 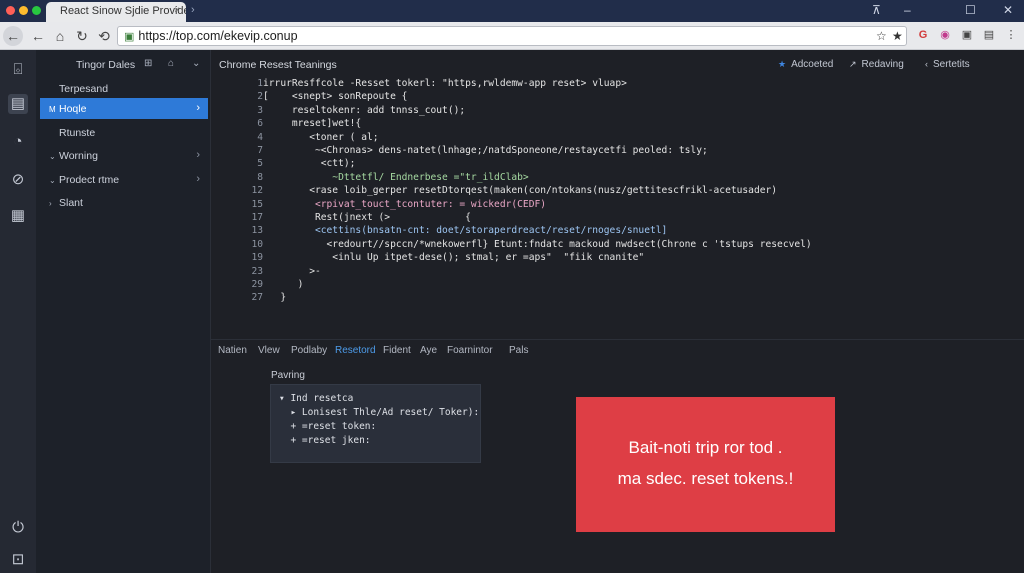 I want to click on code-text: Rest(jnext (> {, so click(x=367, y=217).